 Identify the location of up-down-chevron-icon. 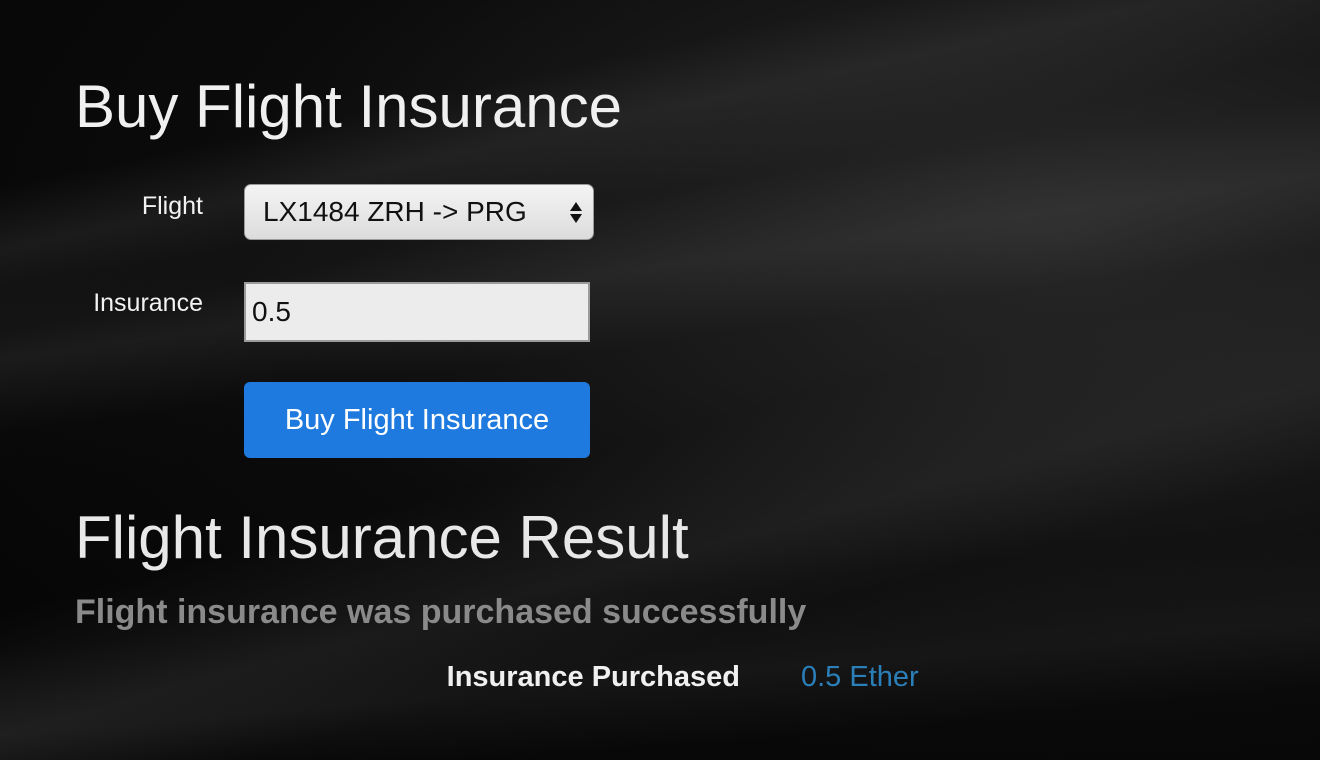
(576, 212).